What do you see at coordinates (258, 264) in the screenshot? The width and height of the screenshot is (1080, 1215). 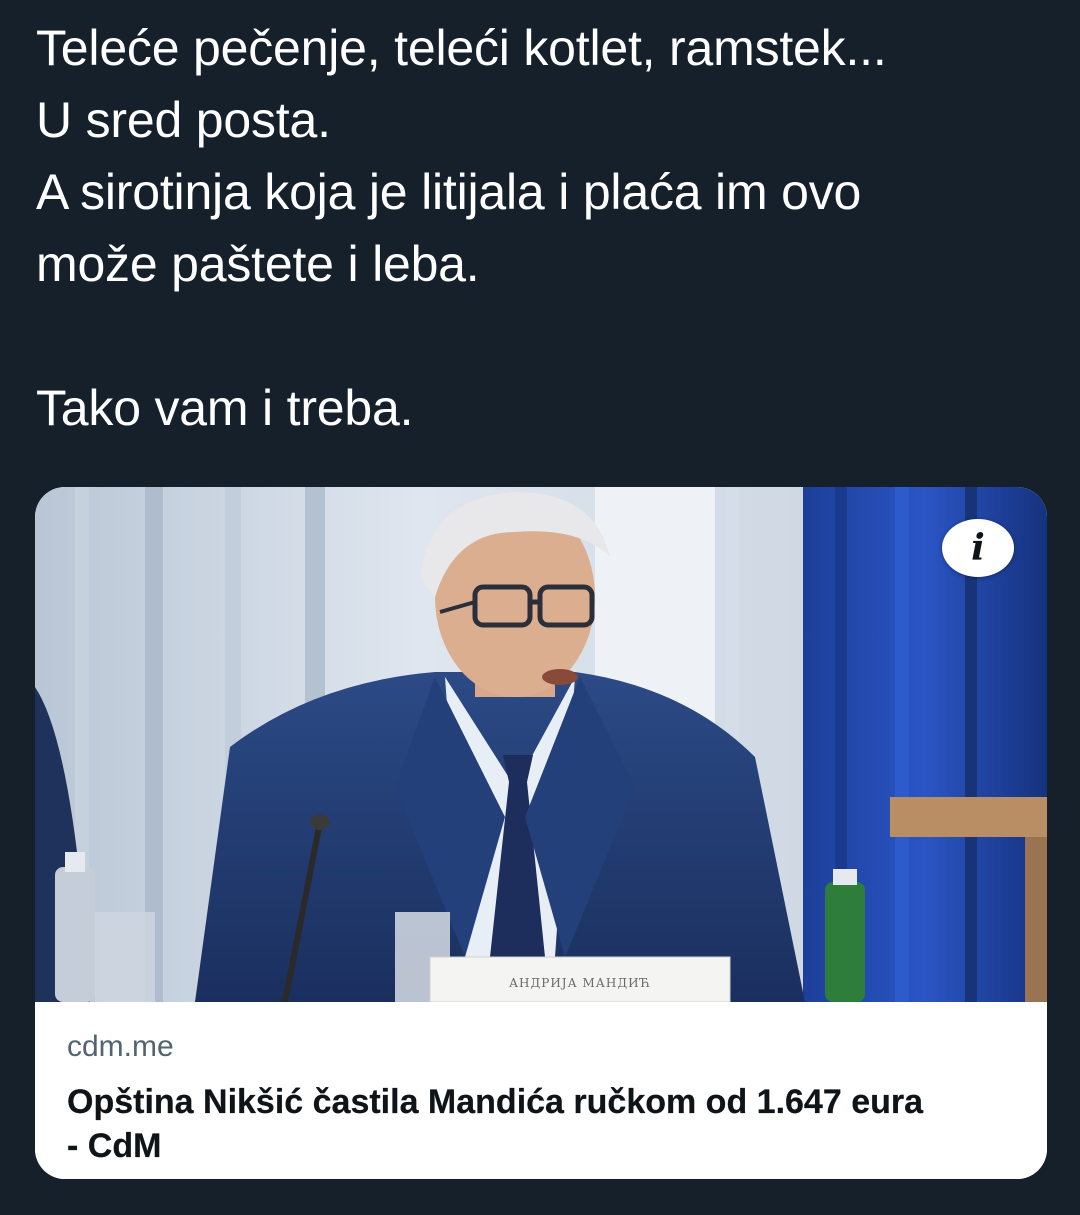 I see `tweet-text-line: može paštete i leba.` at bounding box center [258, 264].